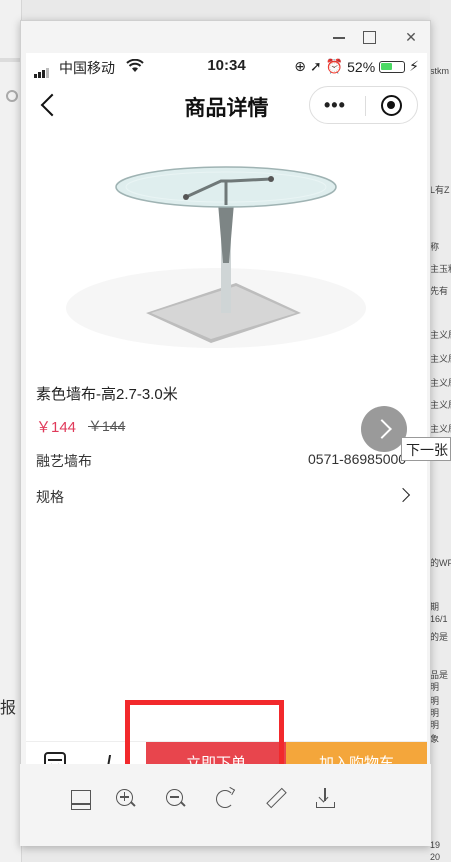 This screenshot has height=862, width=451. What do you see at coordinates (361, 66) in the screenshot?
I see `battery-percent: 52%` at bounding box center [361, 66].